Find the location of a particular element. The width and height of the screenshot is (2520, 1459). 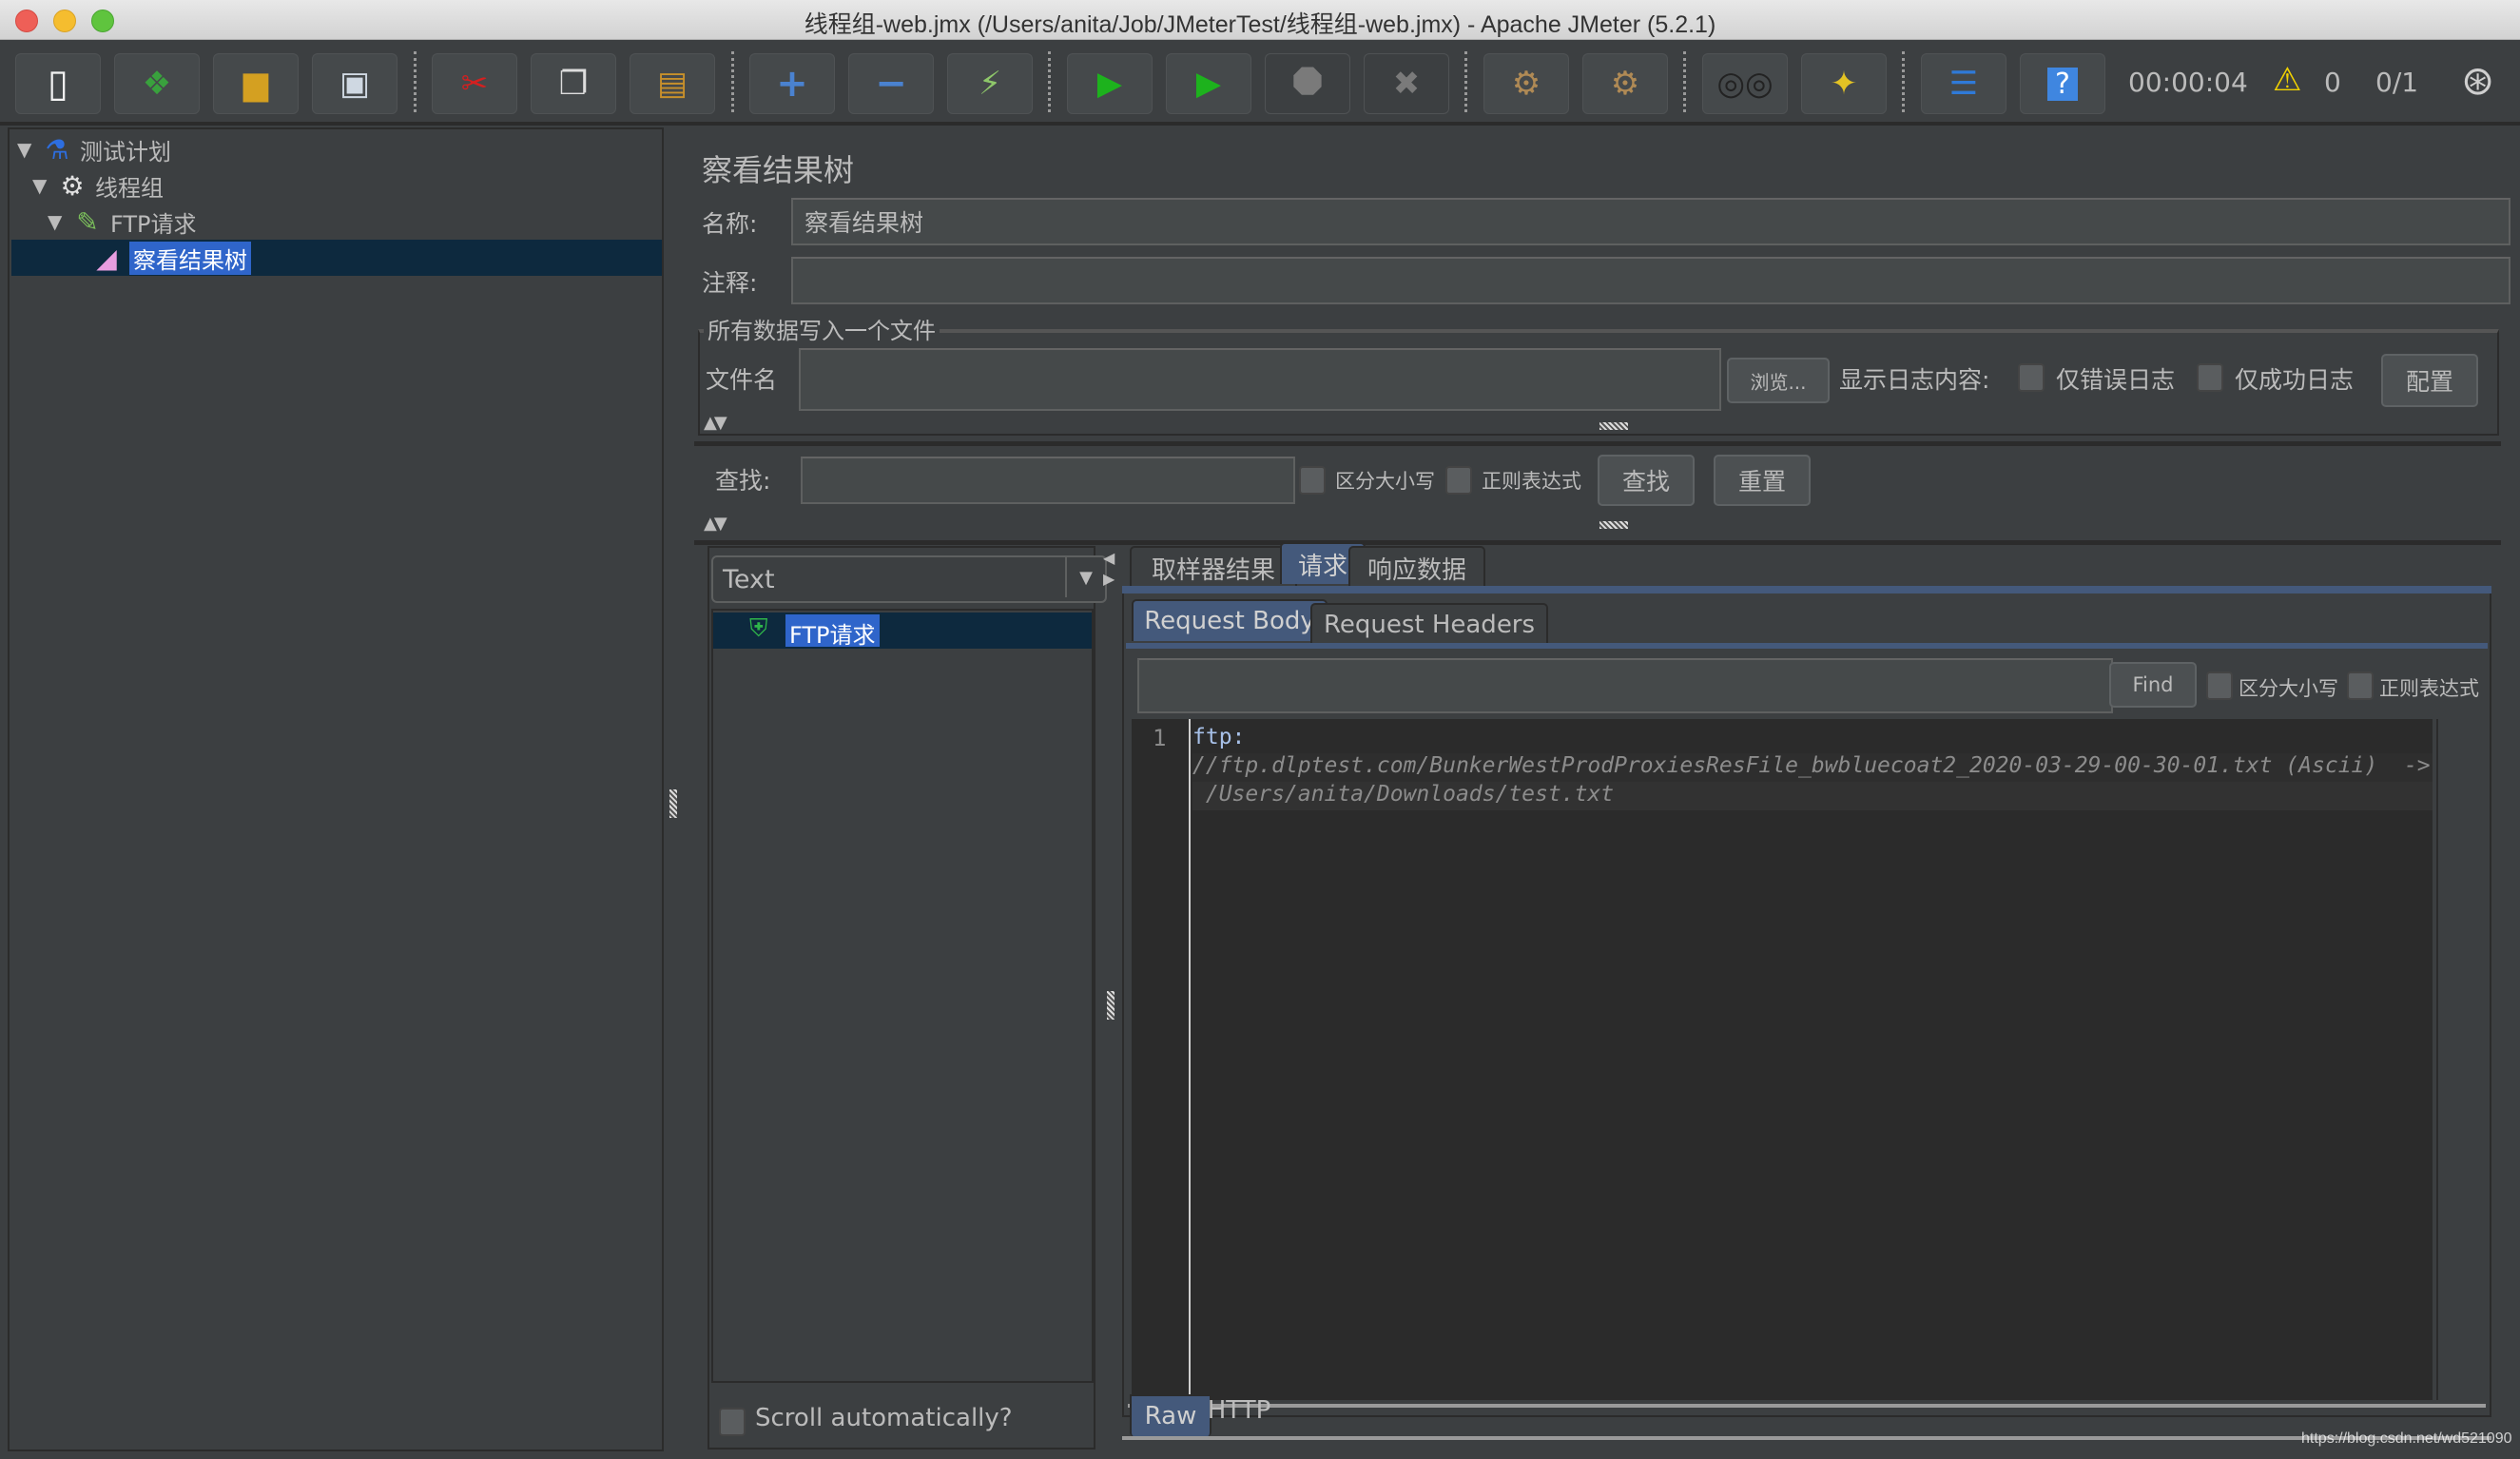

shutdown-button: ✖ is located at coordinates (1406, 83).